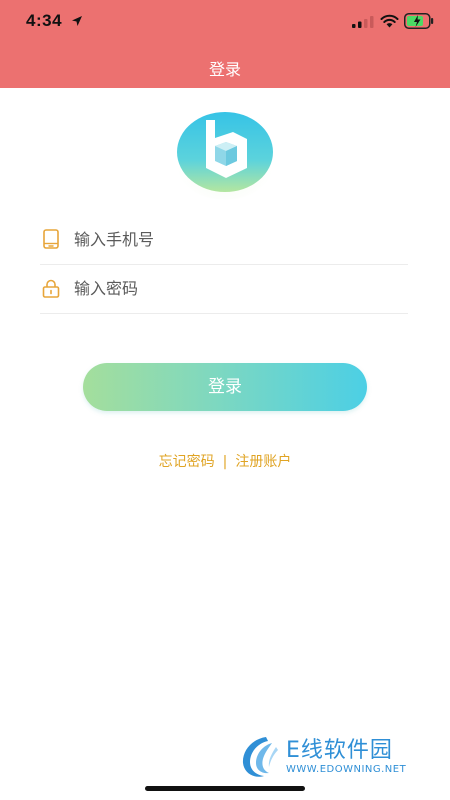 The height and width of the screenshot is (800, 450). Describe the element at coordinates (51, 288) in the screenshot. I see `lock-icon` at that location.